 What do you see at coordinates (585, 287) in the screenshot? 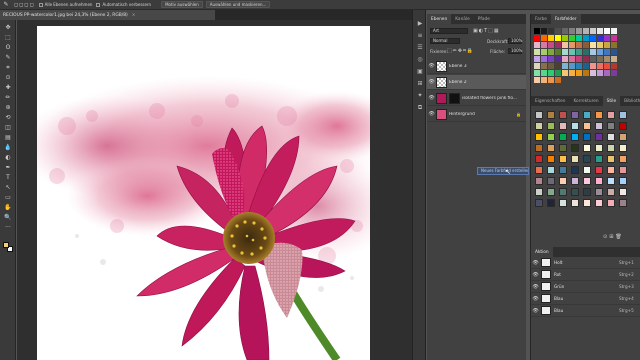
I see `action-row: 👁 Grün Strg+3` at bounding box center [585, 287].